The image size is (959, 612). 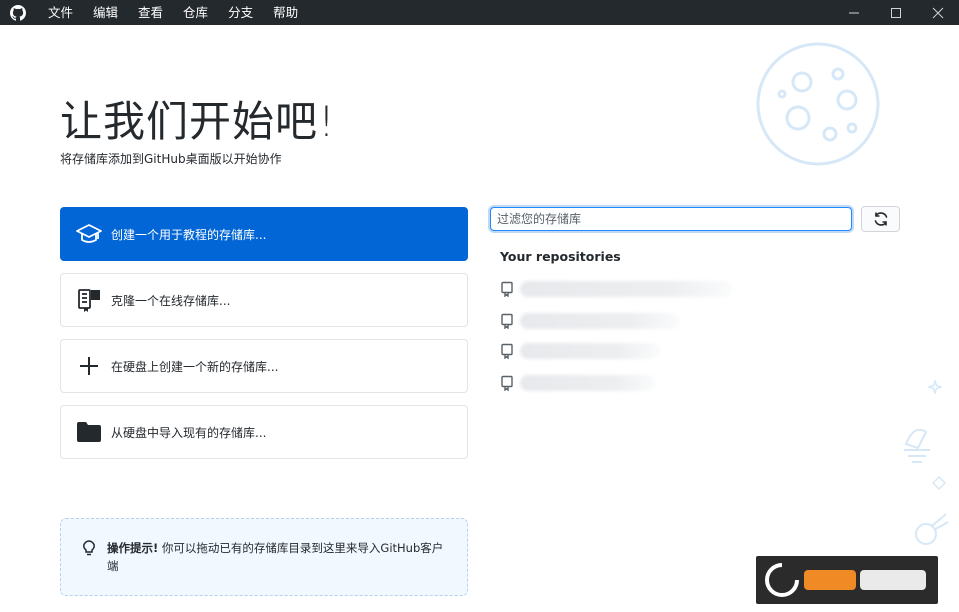 I want to click on site-watermark-logo, so click(x=847, y=580).